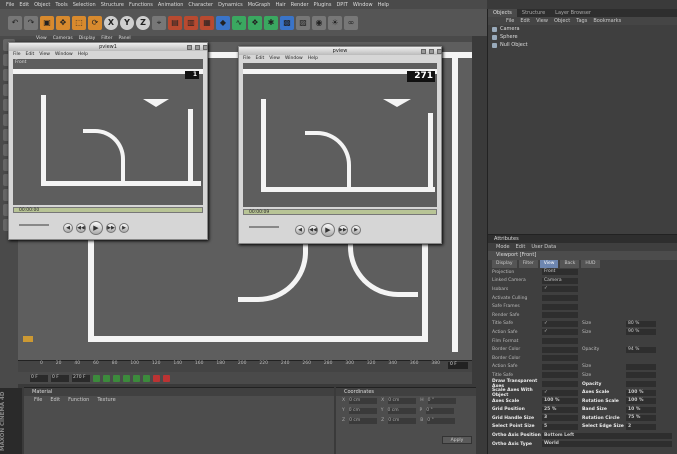  Describe the element at coordinates (582, 29) in the screenshot. I see `object-row-camera: Camera` at that location.